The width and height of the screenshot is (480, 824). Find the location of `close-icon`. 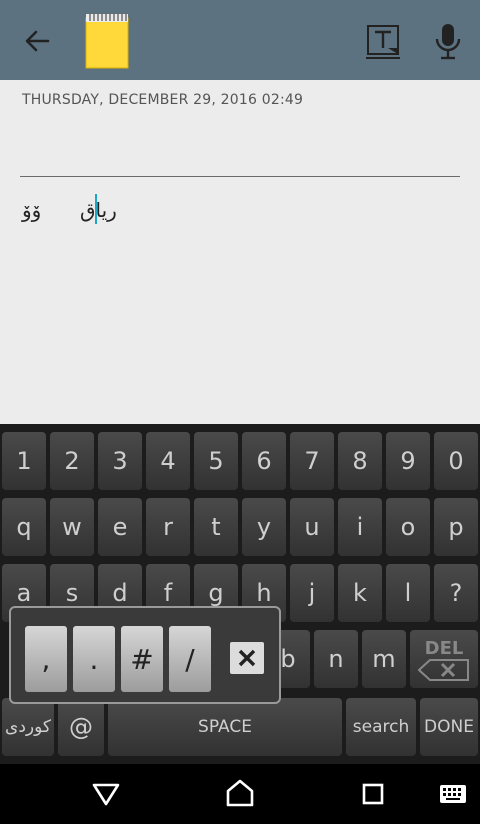

close-icon is located at coordinates (247, 658).